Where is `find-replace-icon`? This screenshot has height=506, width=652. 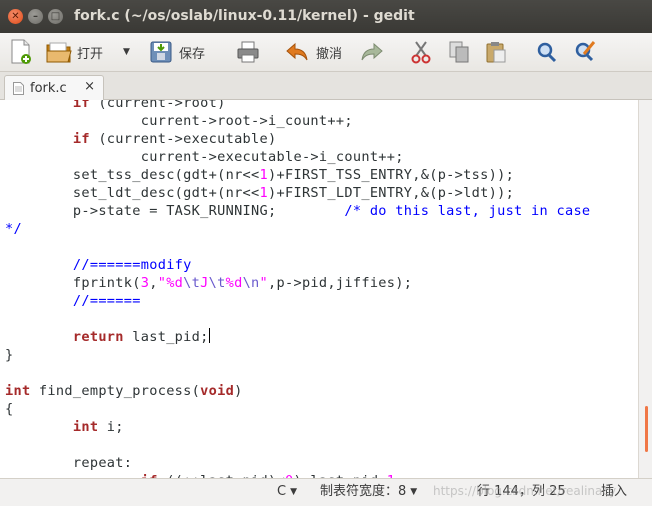
find-replace-icon is located at coordinates (585, 51).